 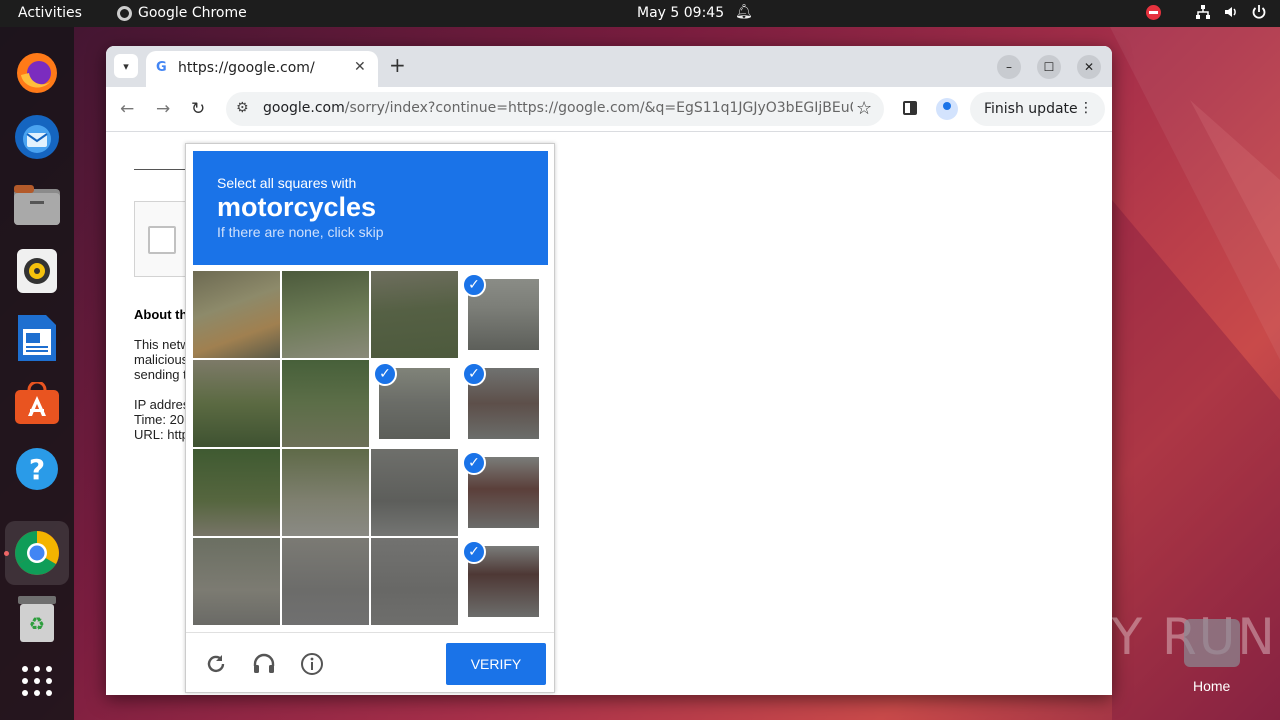 I want to click on audio-challenge-icon, so click(x=264, y=664).